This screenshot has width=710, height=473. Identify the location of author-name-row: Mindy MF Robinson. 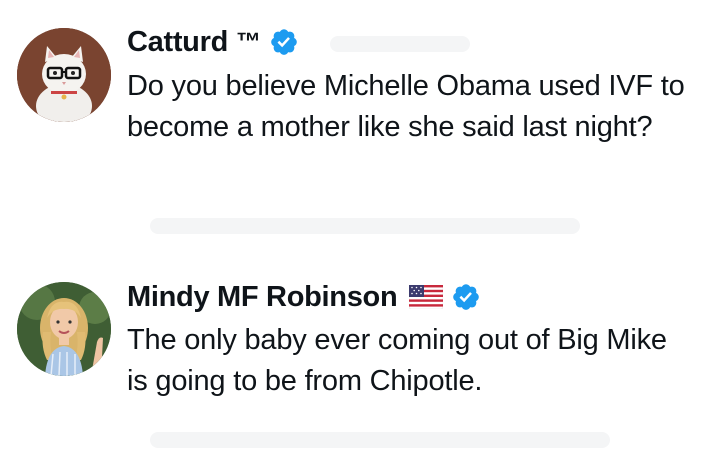
(304, 297).